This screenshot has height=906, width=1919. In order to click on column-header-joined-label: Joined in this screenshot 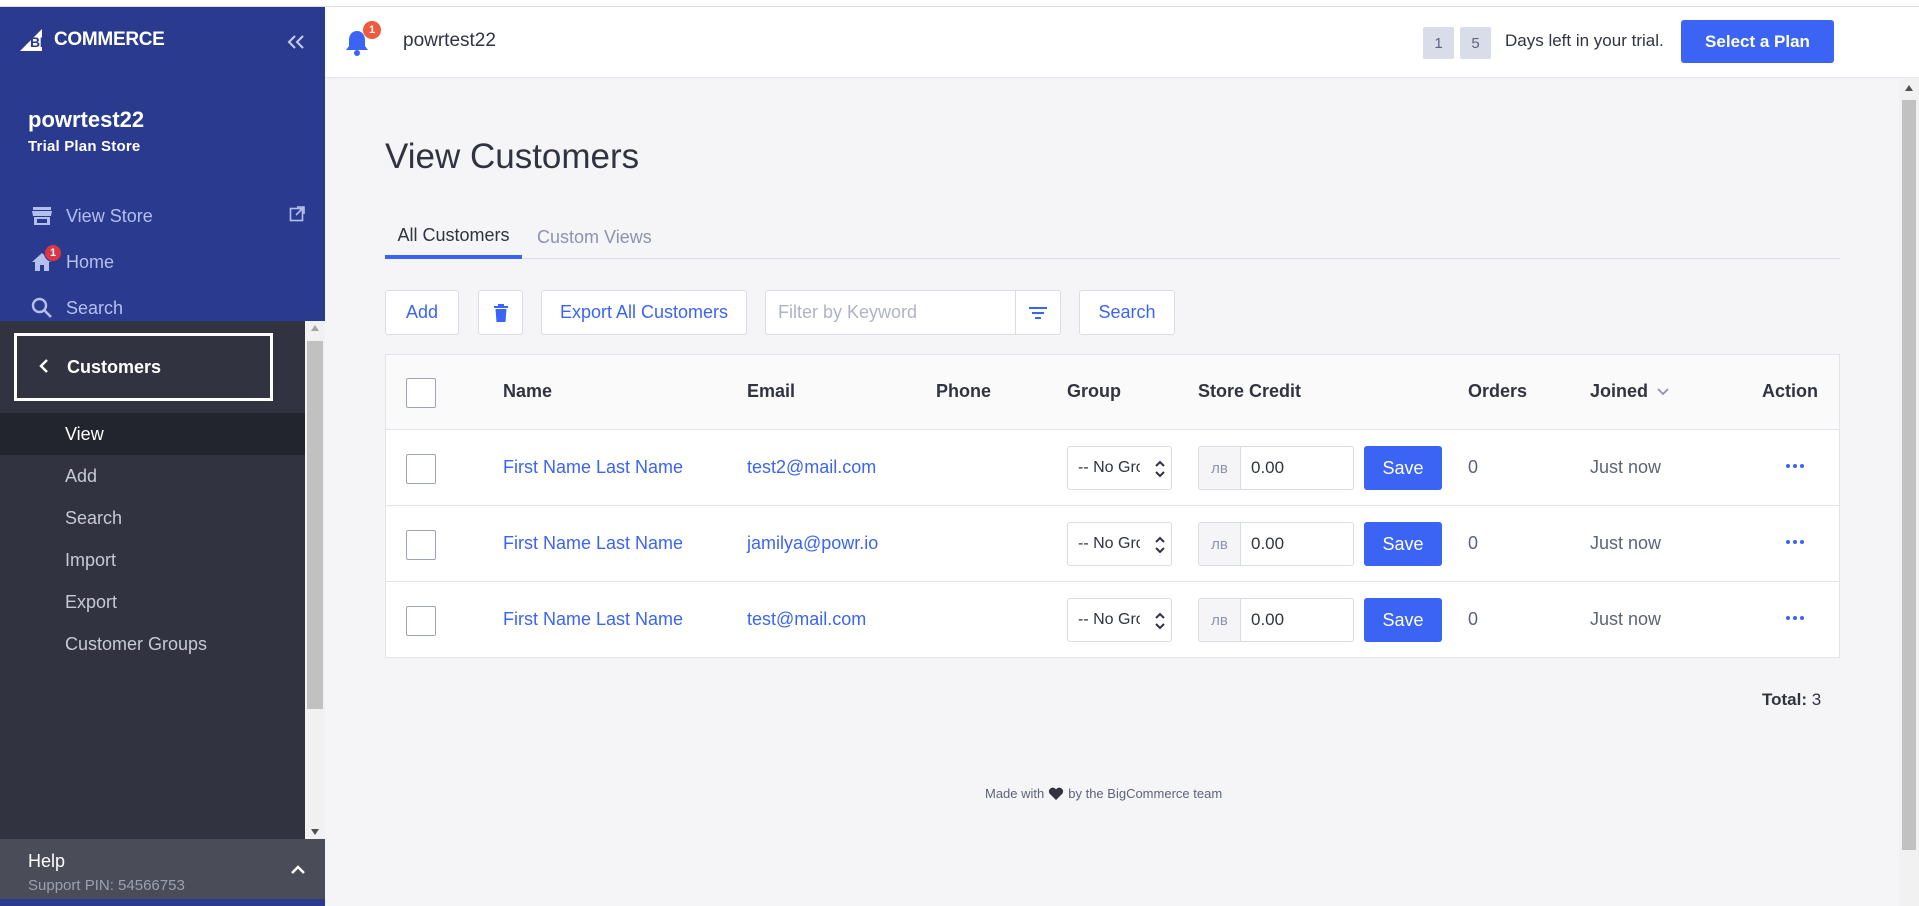, I will do `click(1619, 391)`.